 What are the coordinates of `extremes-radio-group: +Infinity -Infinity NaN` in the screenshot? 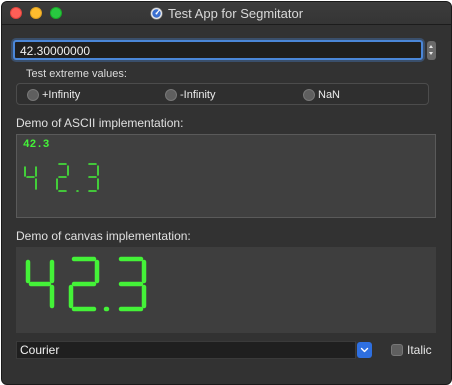 It's located at (222, 94).